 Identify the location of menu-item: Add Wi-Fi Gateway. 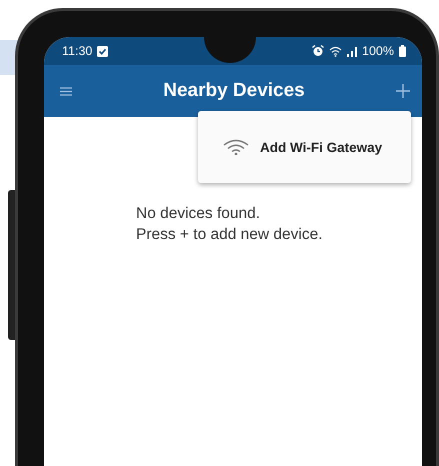
(304, 147).